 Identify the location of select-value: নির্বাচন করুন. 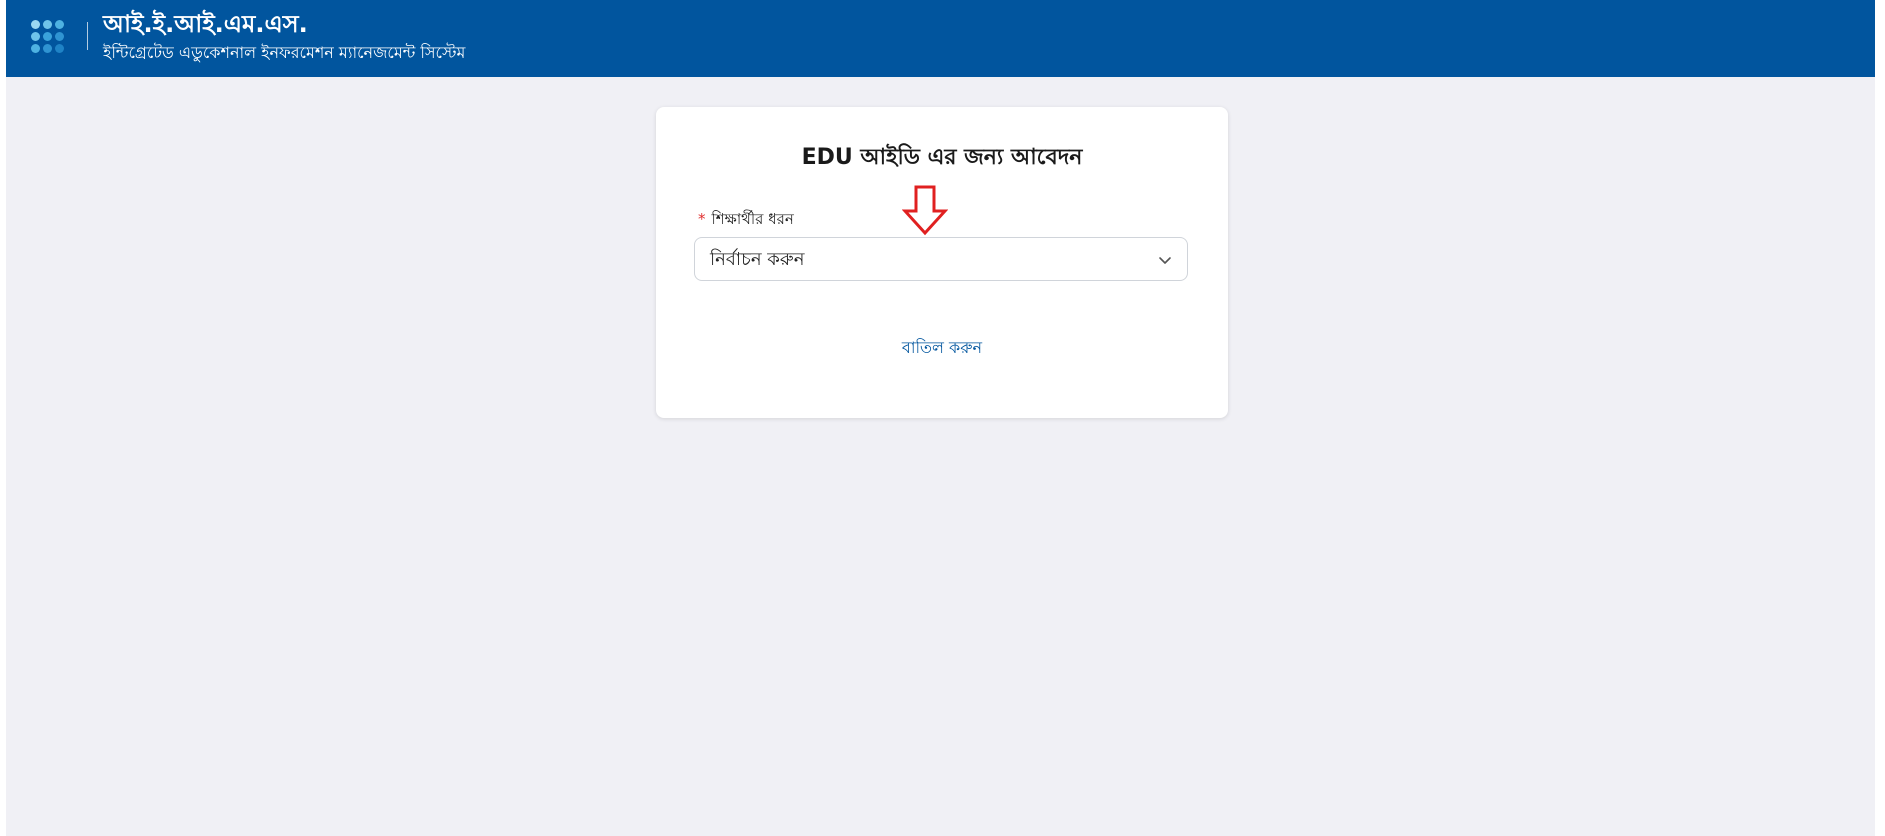
(757, 259).